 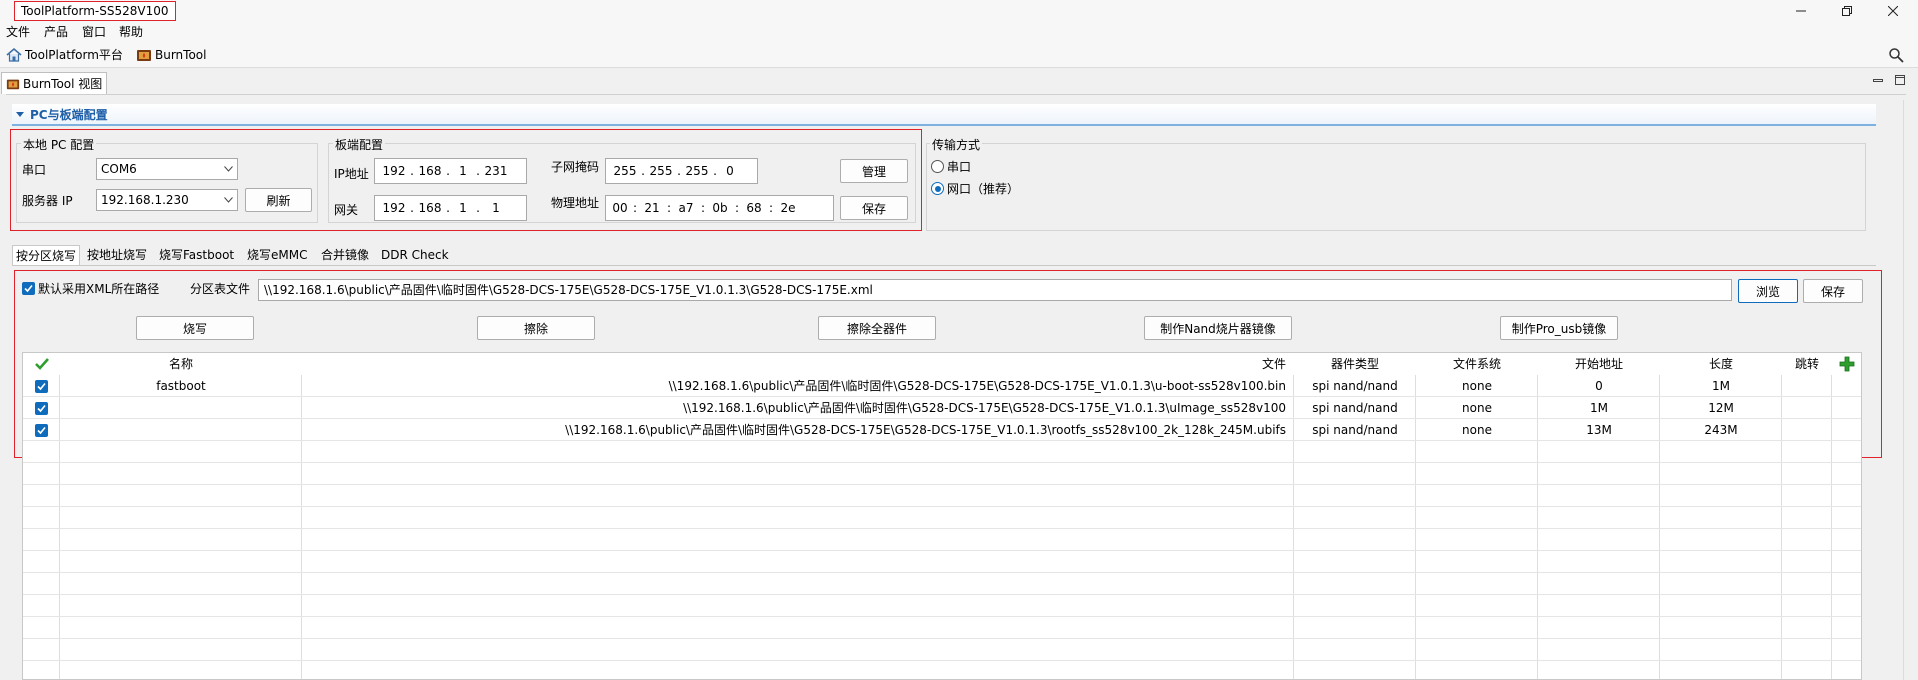 I want to click on make-nand-image-button: 制作Nand烧片器镜像, so click(x=1218, y=328).